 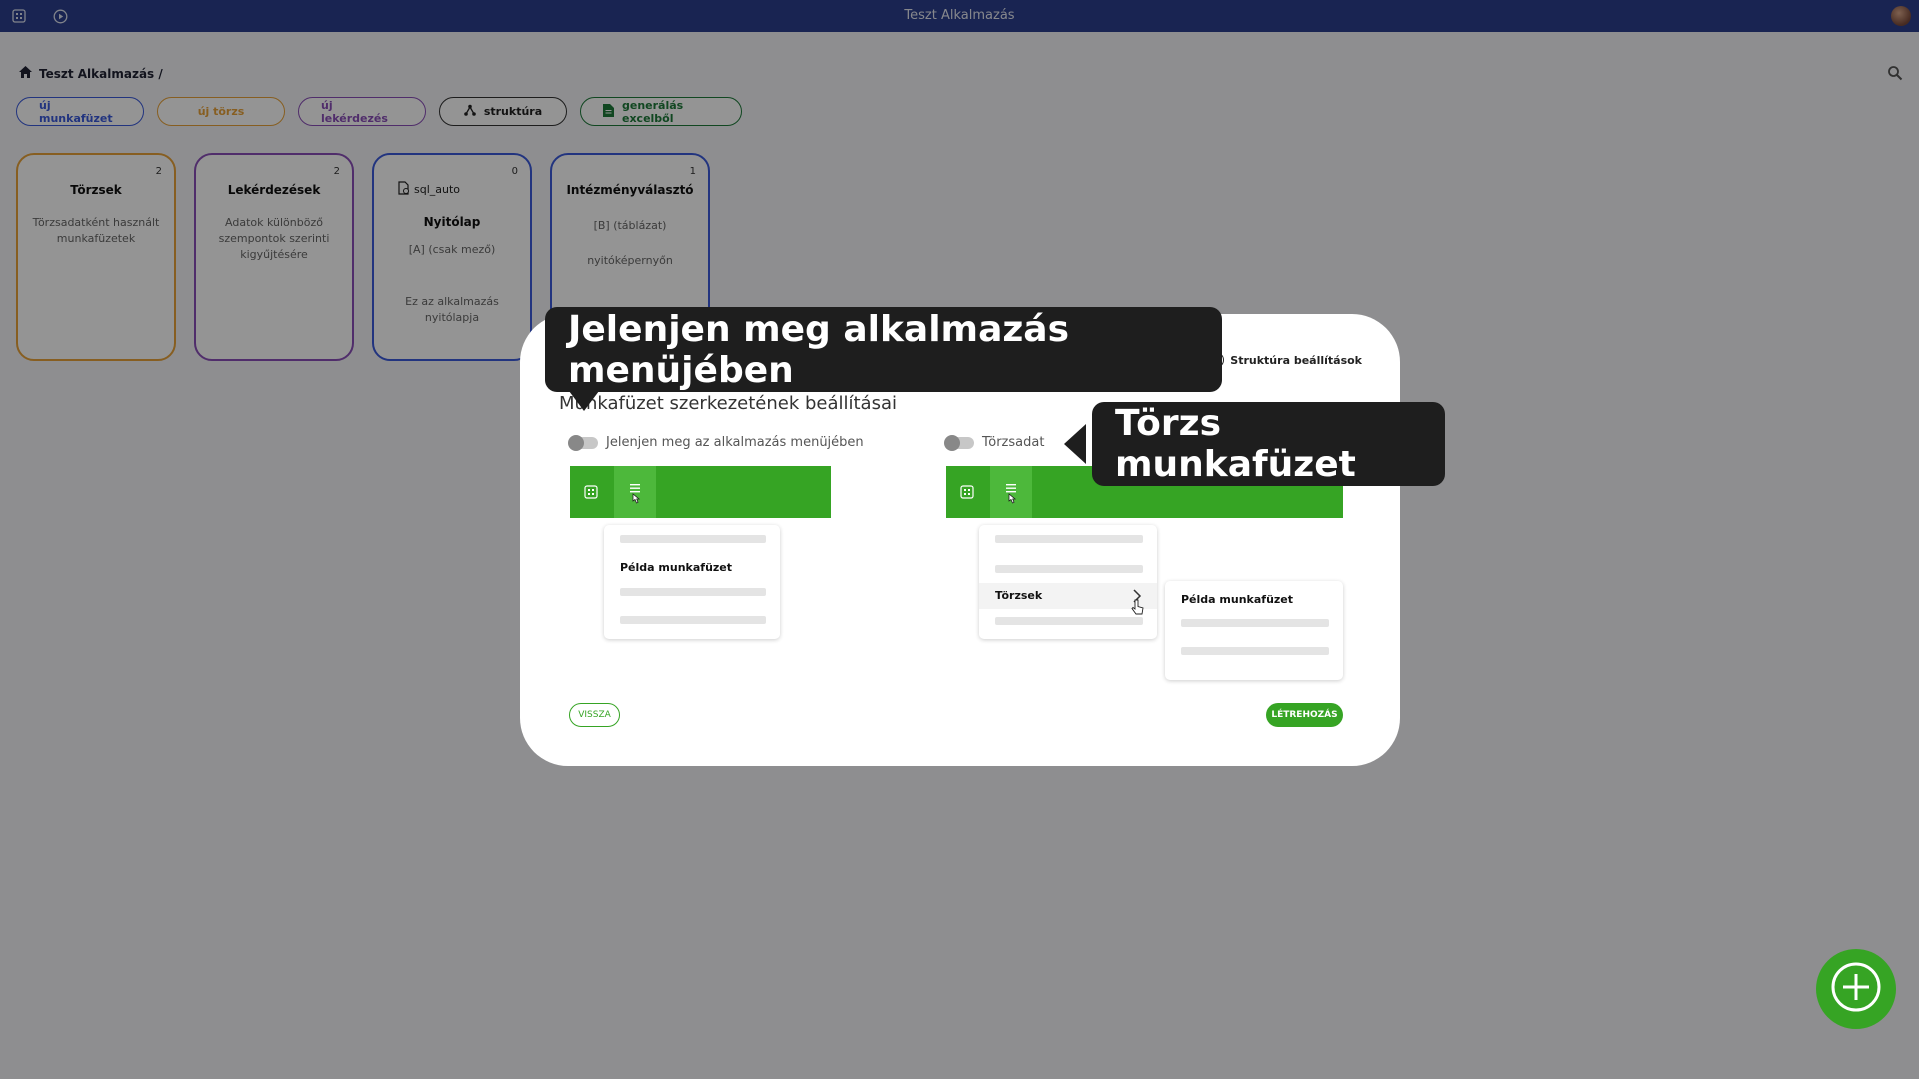 I want to click on step-indicator: 3 Struktúra beállítások, so click(x=1285, y=360).